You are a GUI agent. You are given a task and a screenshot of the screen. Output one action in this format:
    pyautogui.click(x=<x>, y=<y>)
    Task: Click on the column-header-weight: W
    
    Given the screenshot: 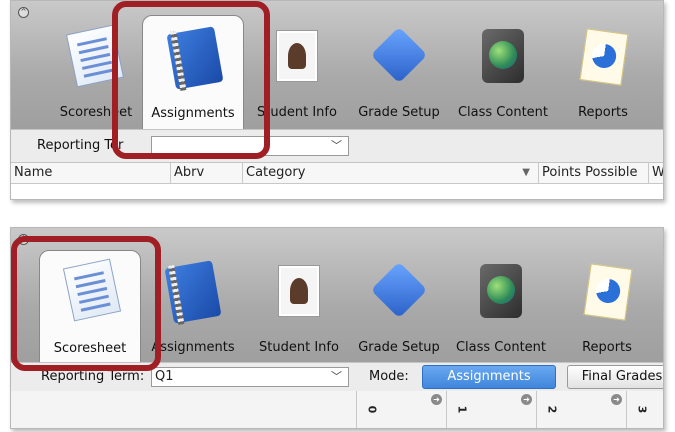 What is the action you would take?
    pyautogui.click(x=656, y=173)
    